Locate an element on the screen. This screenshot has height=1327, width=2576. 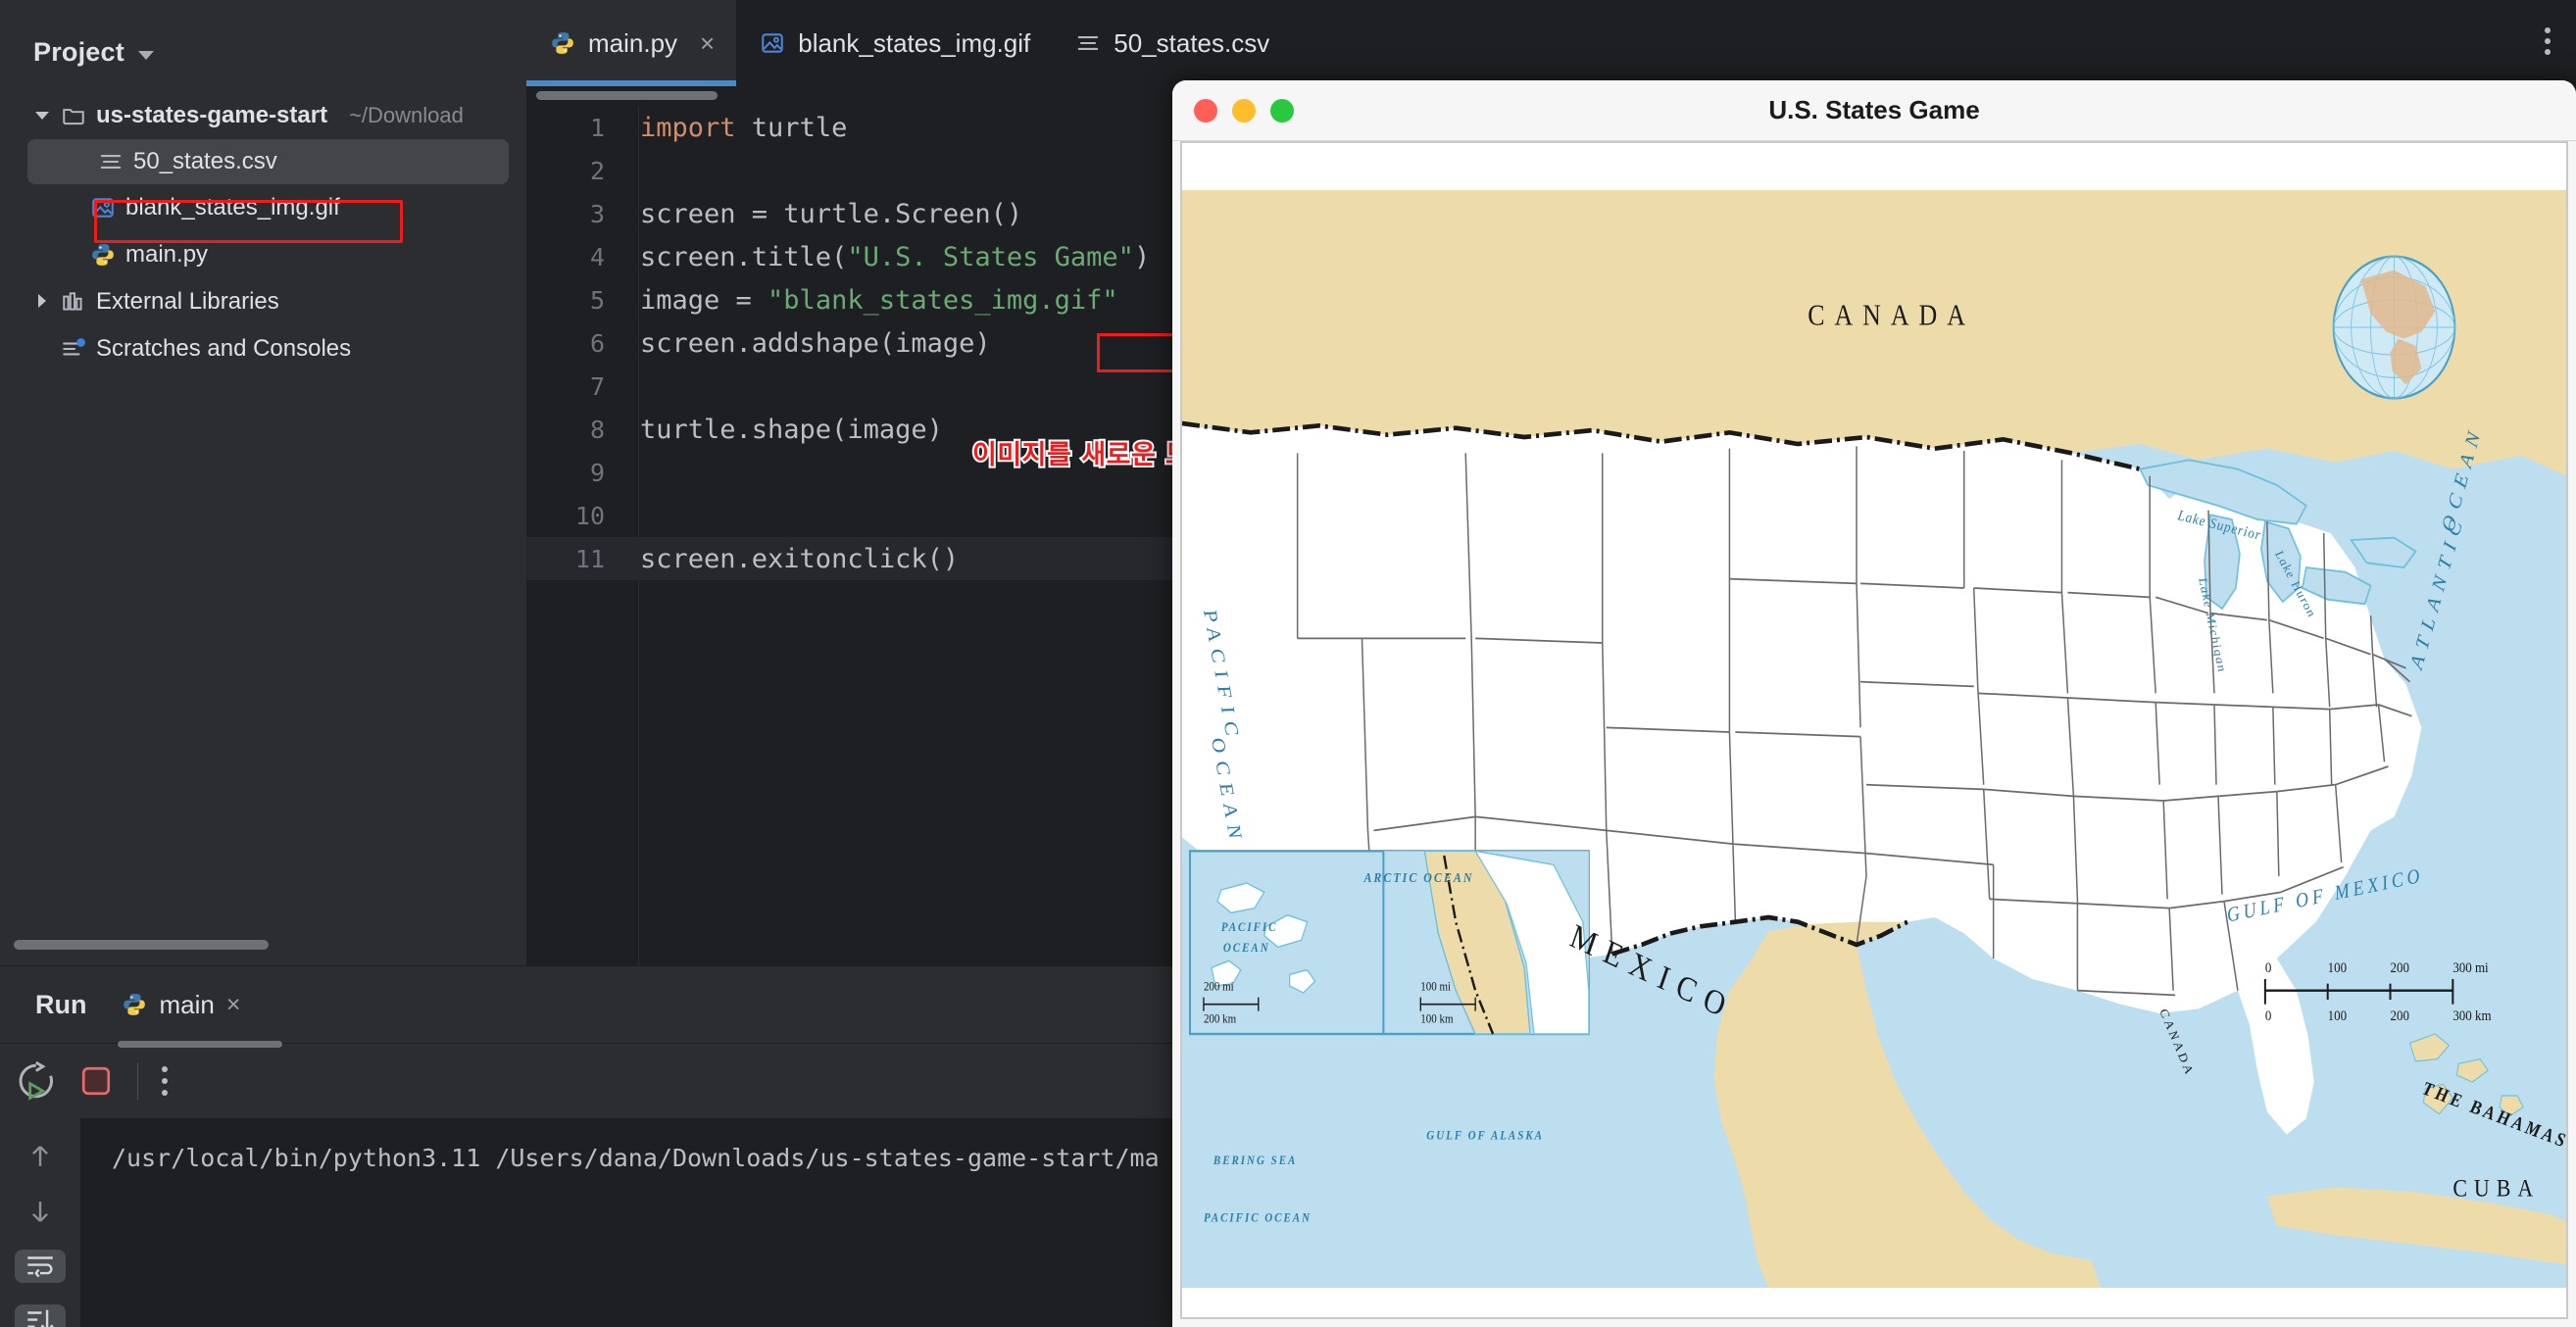
run-tab-underline is located at coordinates (200, 1044).